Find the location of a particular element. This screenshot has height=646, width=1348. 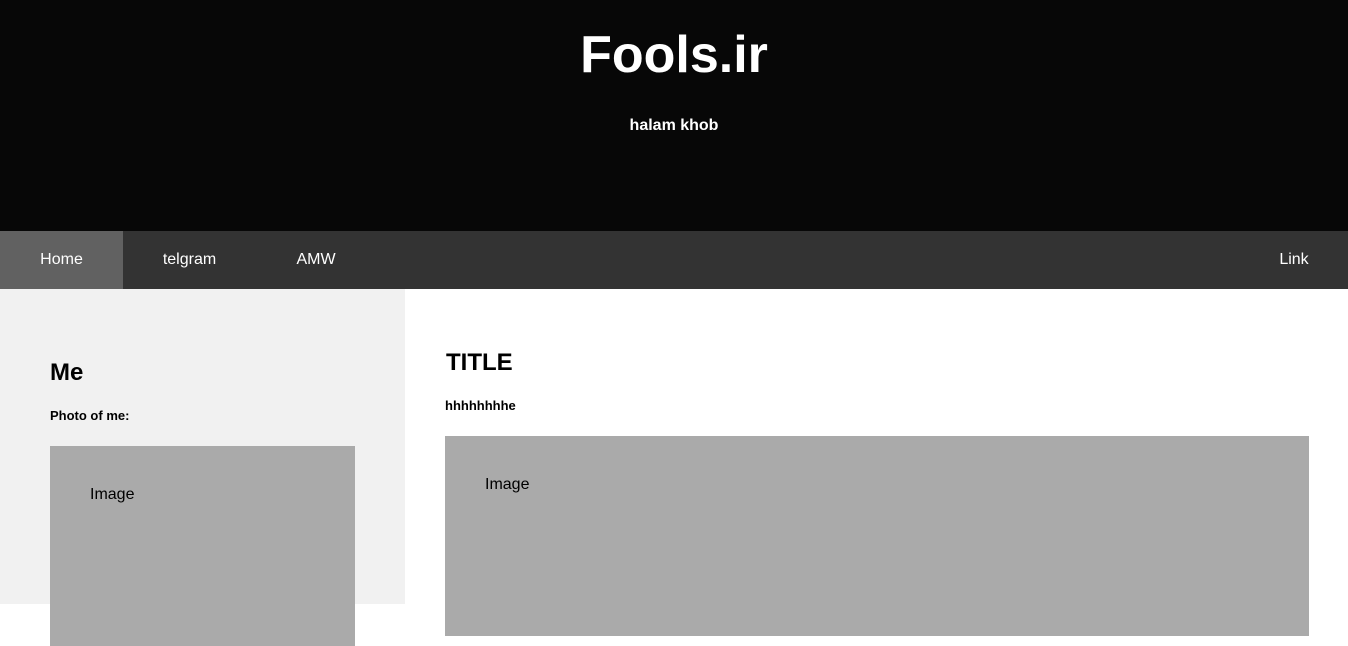

sidebar-image-placeholder: Image is located at coordinates (202, 546).